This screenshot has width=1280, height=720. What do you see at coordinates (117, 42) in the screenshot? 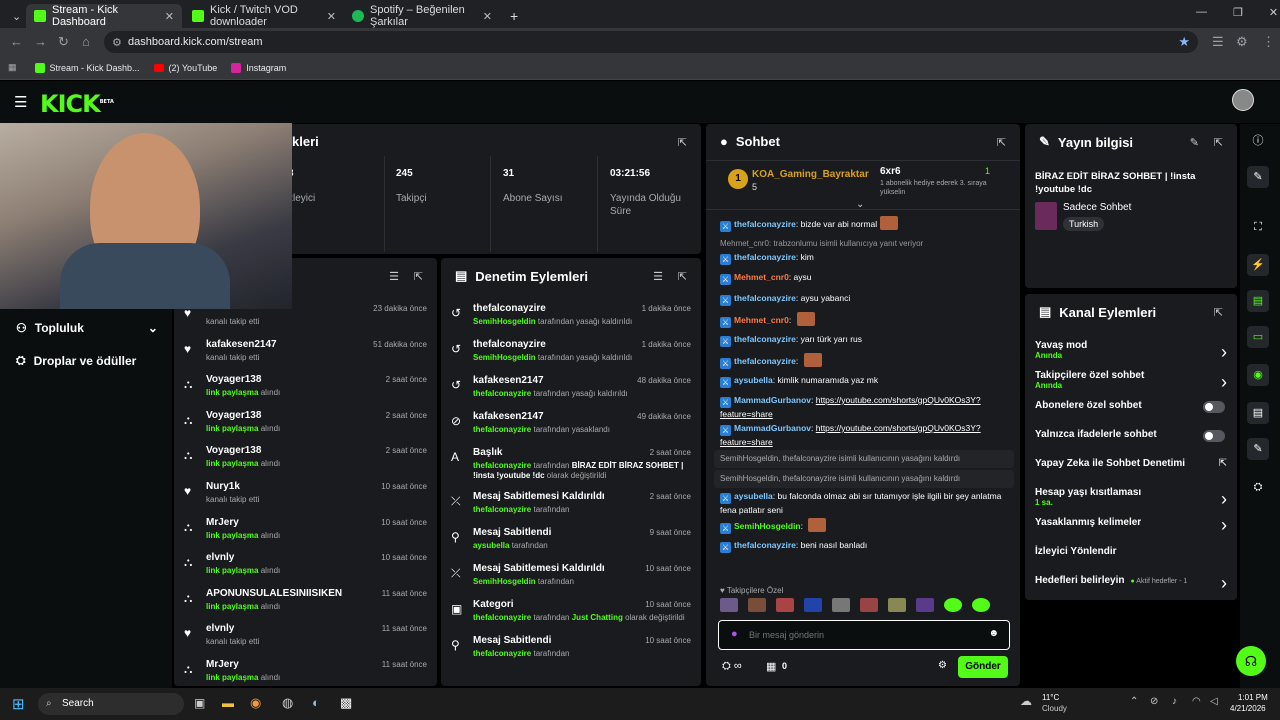
I see `site-info-icon: ⚙` at bounding box center [117, 42].